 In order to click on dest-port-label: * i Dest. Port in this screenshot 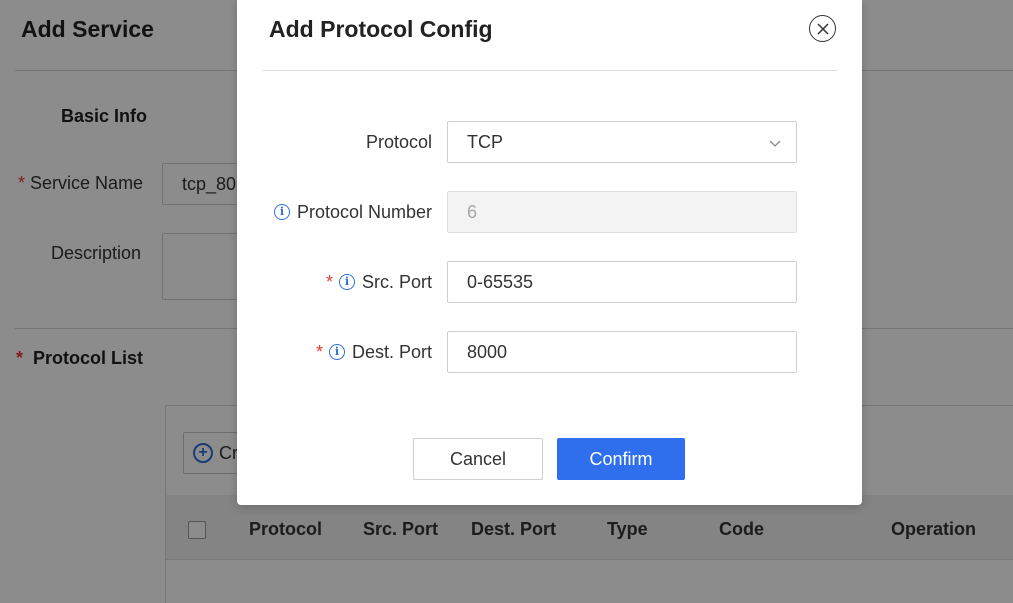, I will do `click(373, 351)`.